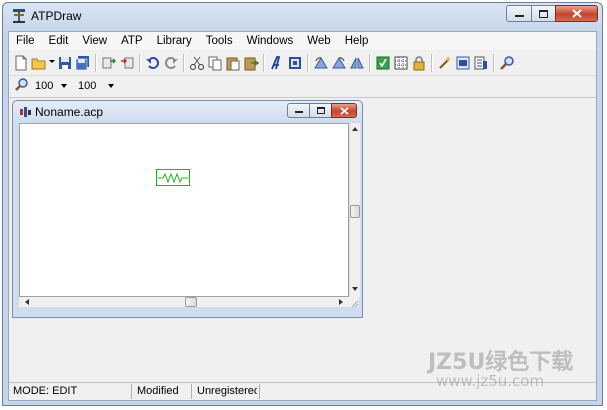 The image size is (607, 410). I want to click on child-minimize-button, so click(298, 110).